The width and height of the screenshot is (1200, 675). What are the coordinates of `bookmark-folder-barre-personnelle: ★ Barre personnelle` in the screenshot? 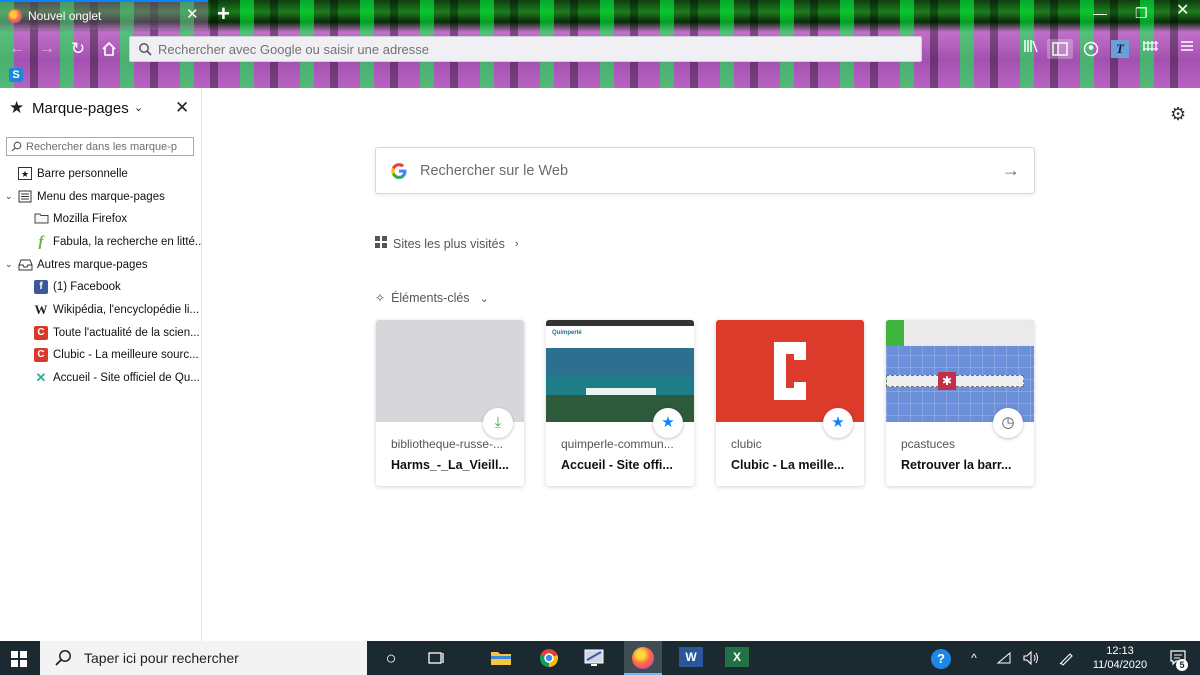 It's located at (101, 175).